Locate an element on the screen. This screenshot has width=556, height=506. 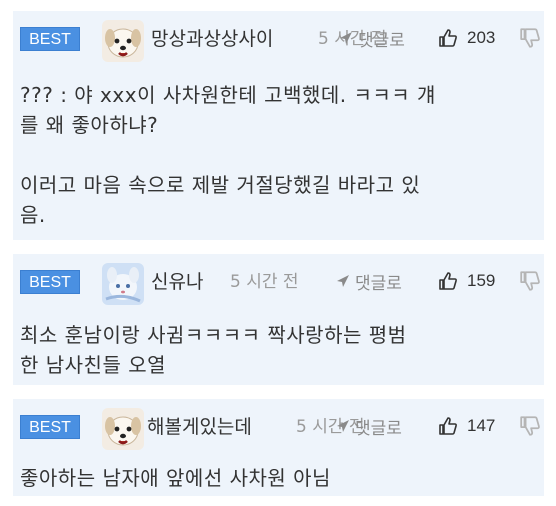
comment-body: 좋아하는 남자애 앞에선 사차원 아님 is located at coordinates (277, 478).